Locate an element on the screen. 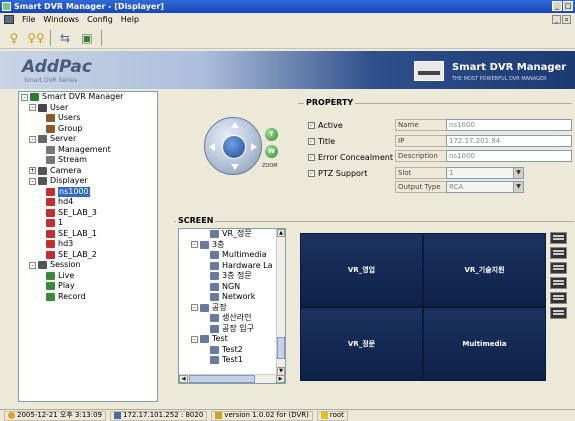 The width and height of the screenshot is (575, 421). tree-item: - Displayer is located at coordinates (88, 181).